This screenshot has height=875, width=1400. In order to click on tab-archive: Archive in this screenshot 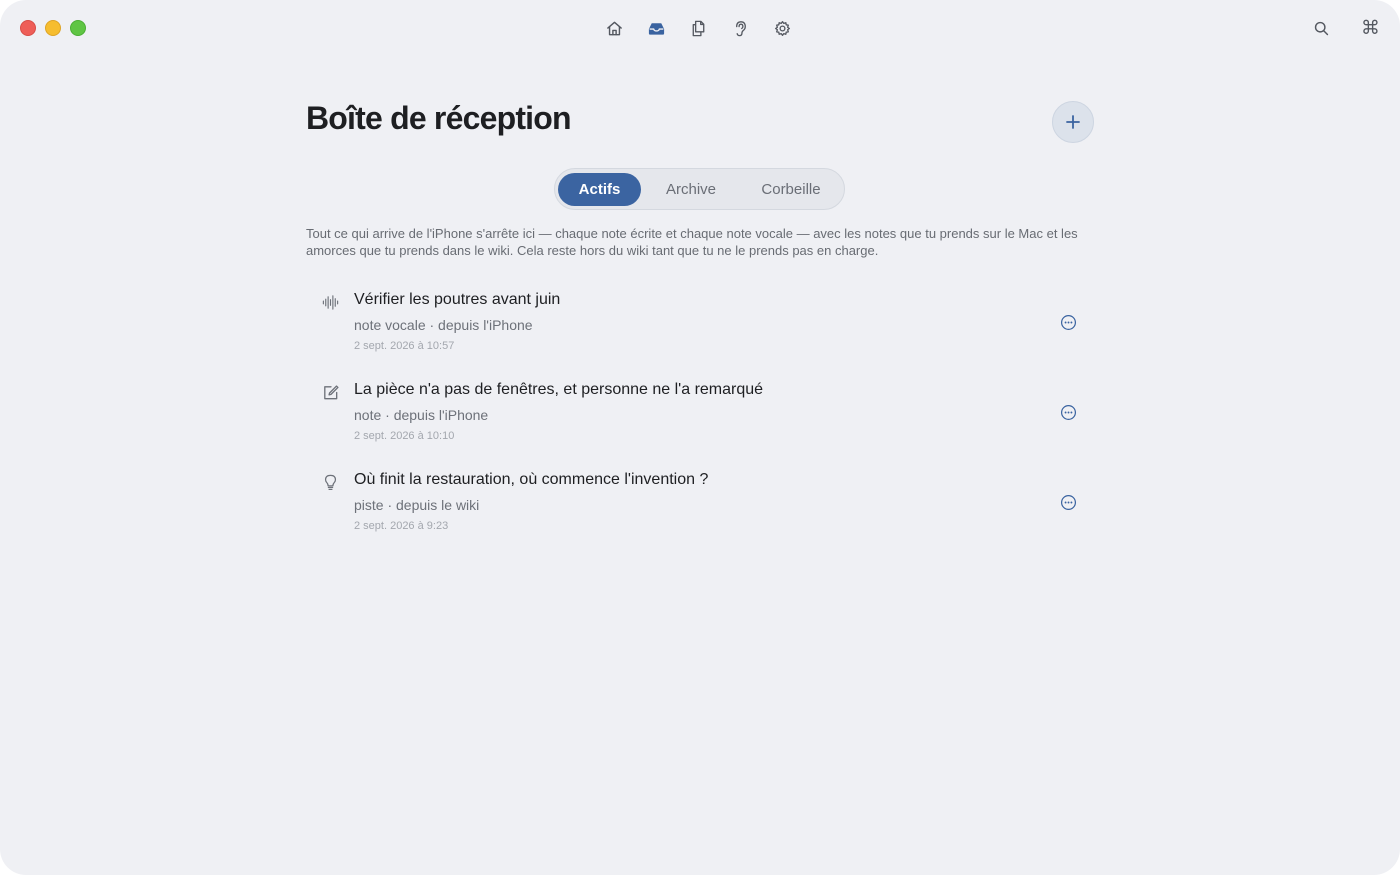, I will do `click(691, 189)`.